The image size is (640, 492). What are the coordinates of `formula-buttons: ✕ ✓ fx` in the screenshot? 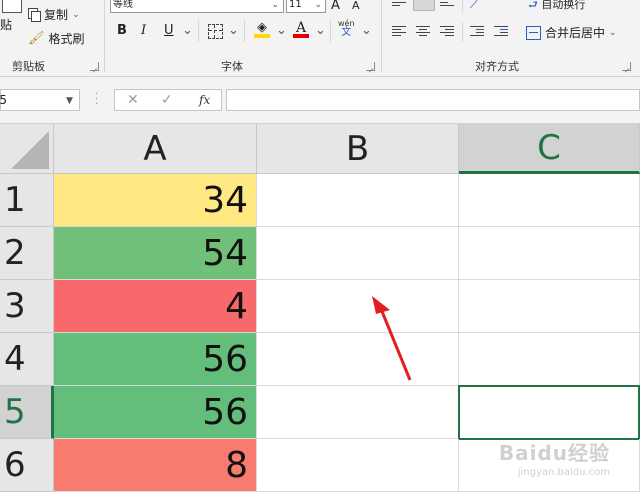 It's located at (168, 100).